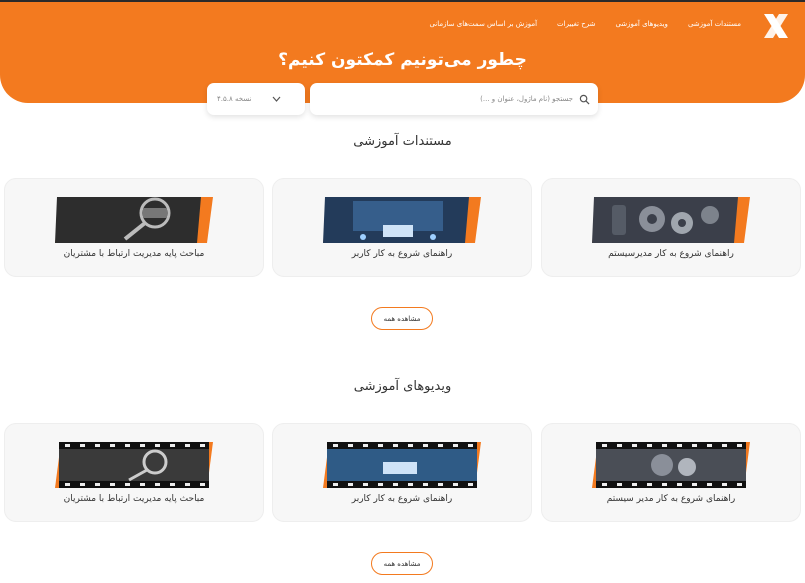  Describe the element at coordinates (776, 26) in the screenshot. I see `logo-icon` at that location.